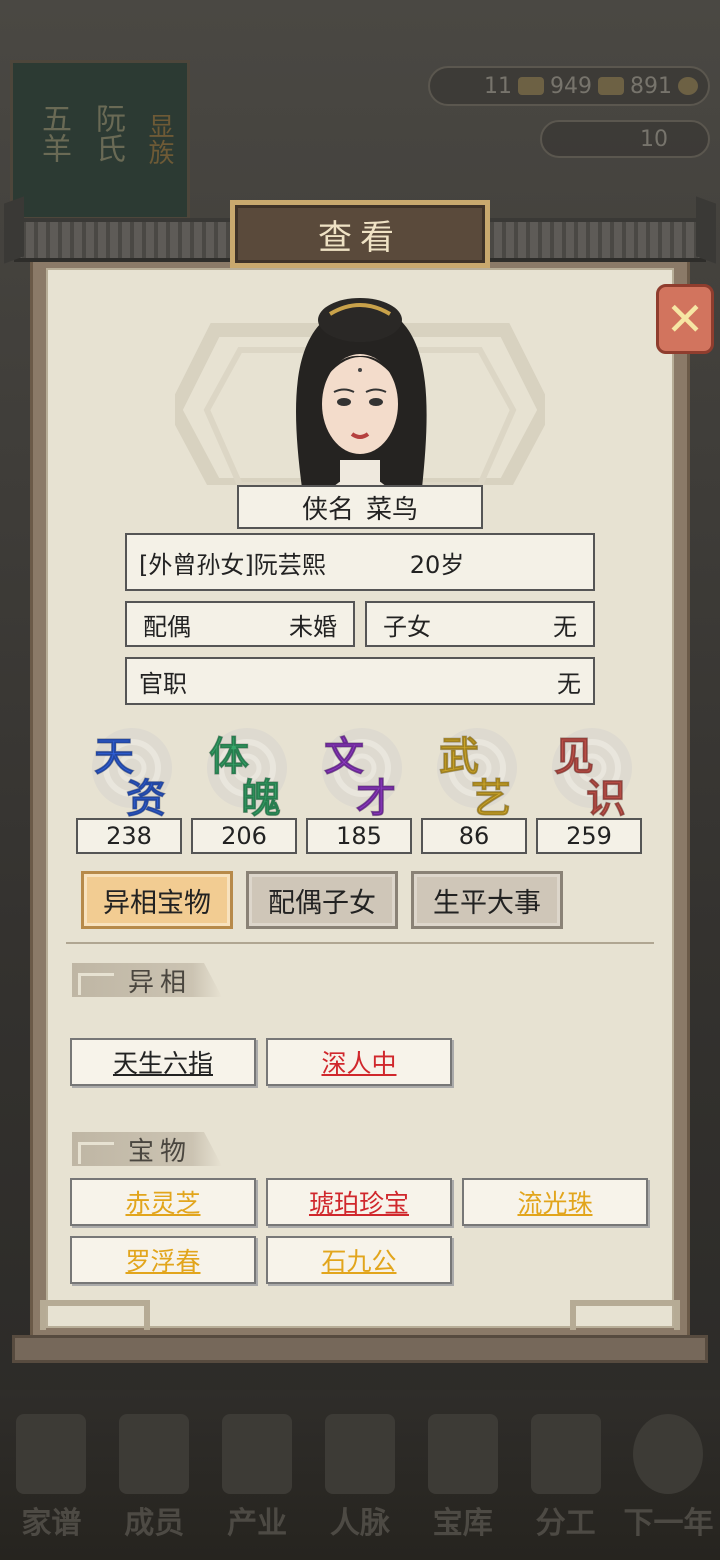 The image size is (720, 1560). Describe the element at coordinates (611, 86) in the screenshot. I see `silver-ingot-icon` at that location.